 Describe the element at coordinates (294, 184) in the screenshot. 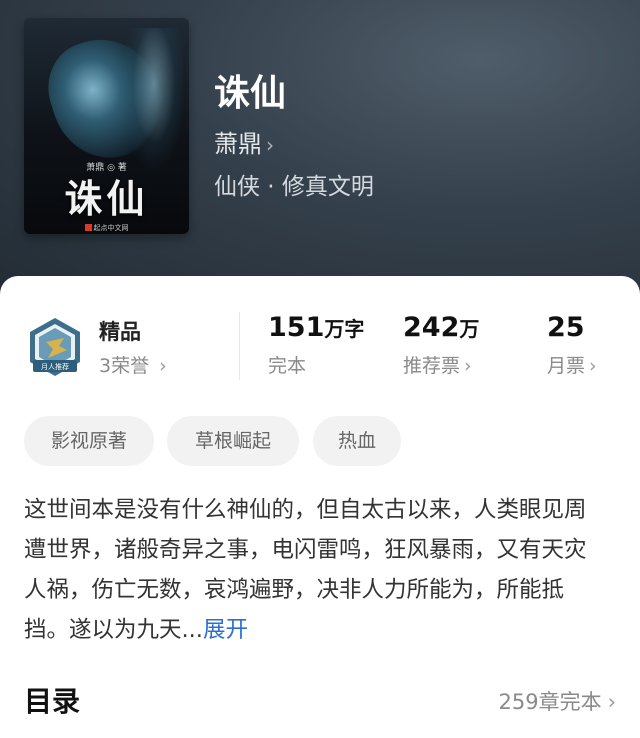

I see `book-genre: 仙侠 · 修真文明` at that location.